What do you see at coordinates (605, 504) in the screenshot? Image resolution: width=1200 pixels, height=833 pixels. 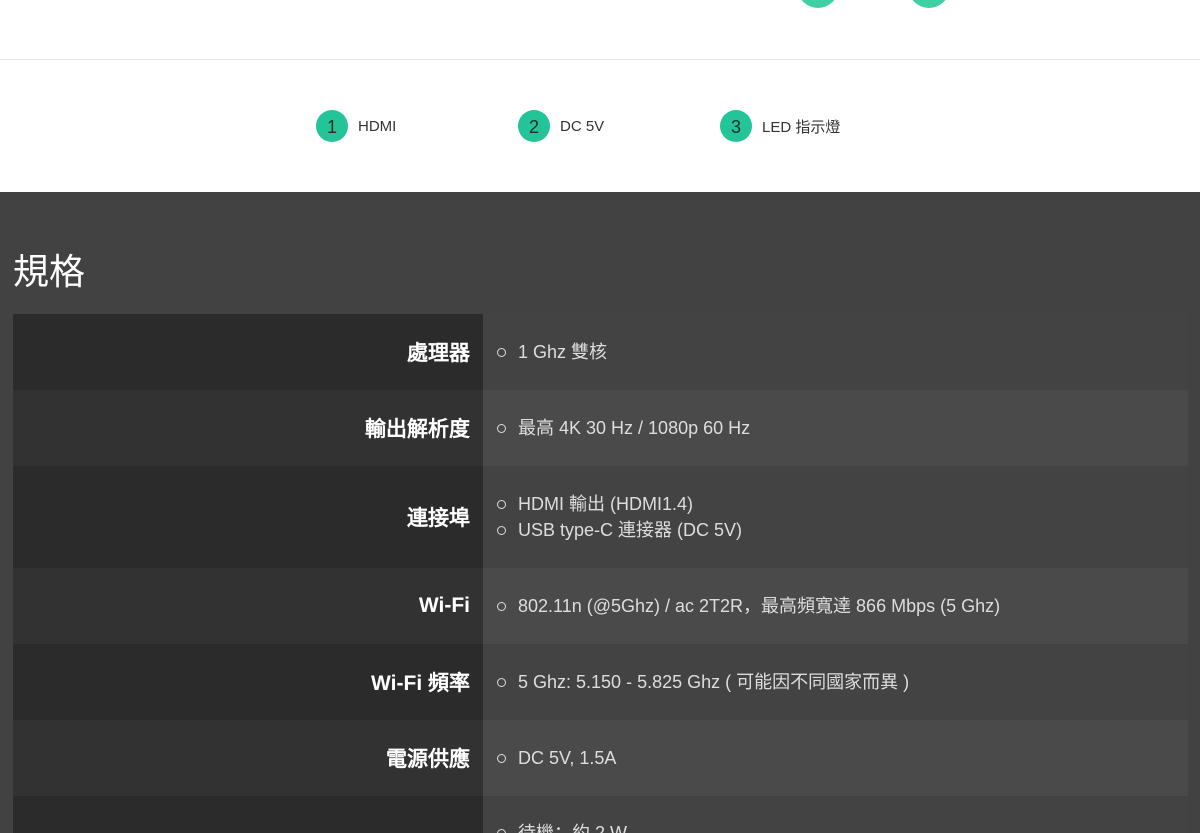 I see `spec-value-text: HDMI 輸出 (HDMI1.4)` at bounding box center [605, 504].